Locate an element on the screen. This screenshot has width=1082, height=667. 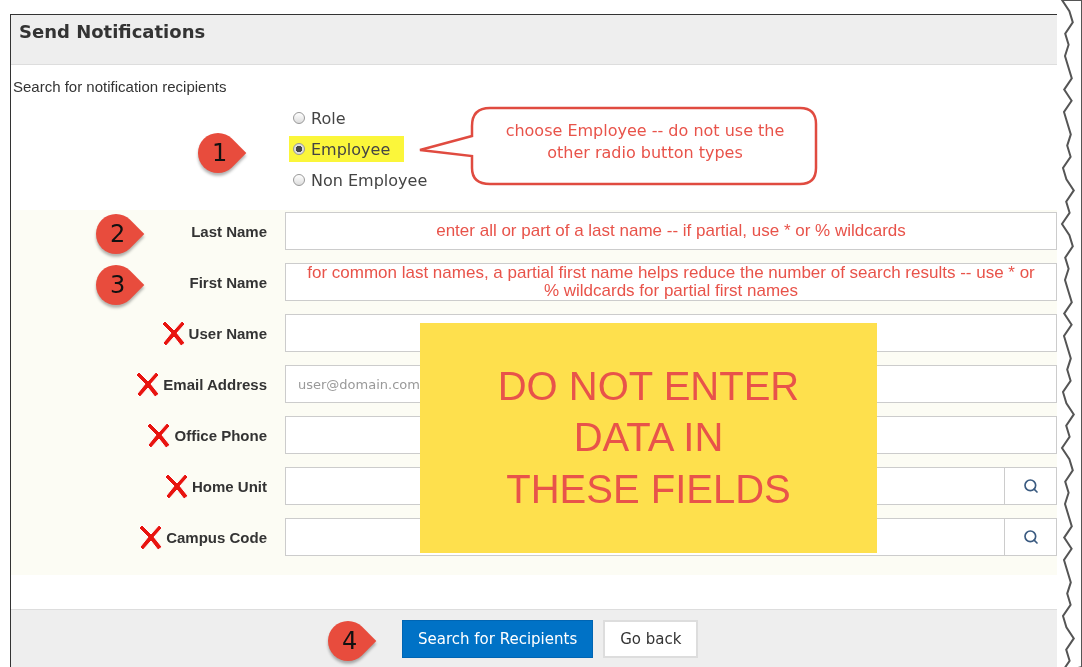
step-badge: 2 is located at coordinates (123, 234).